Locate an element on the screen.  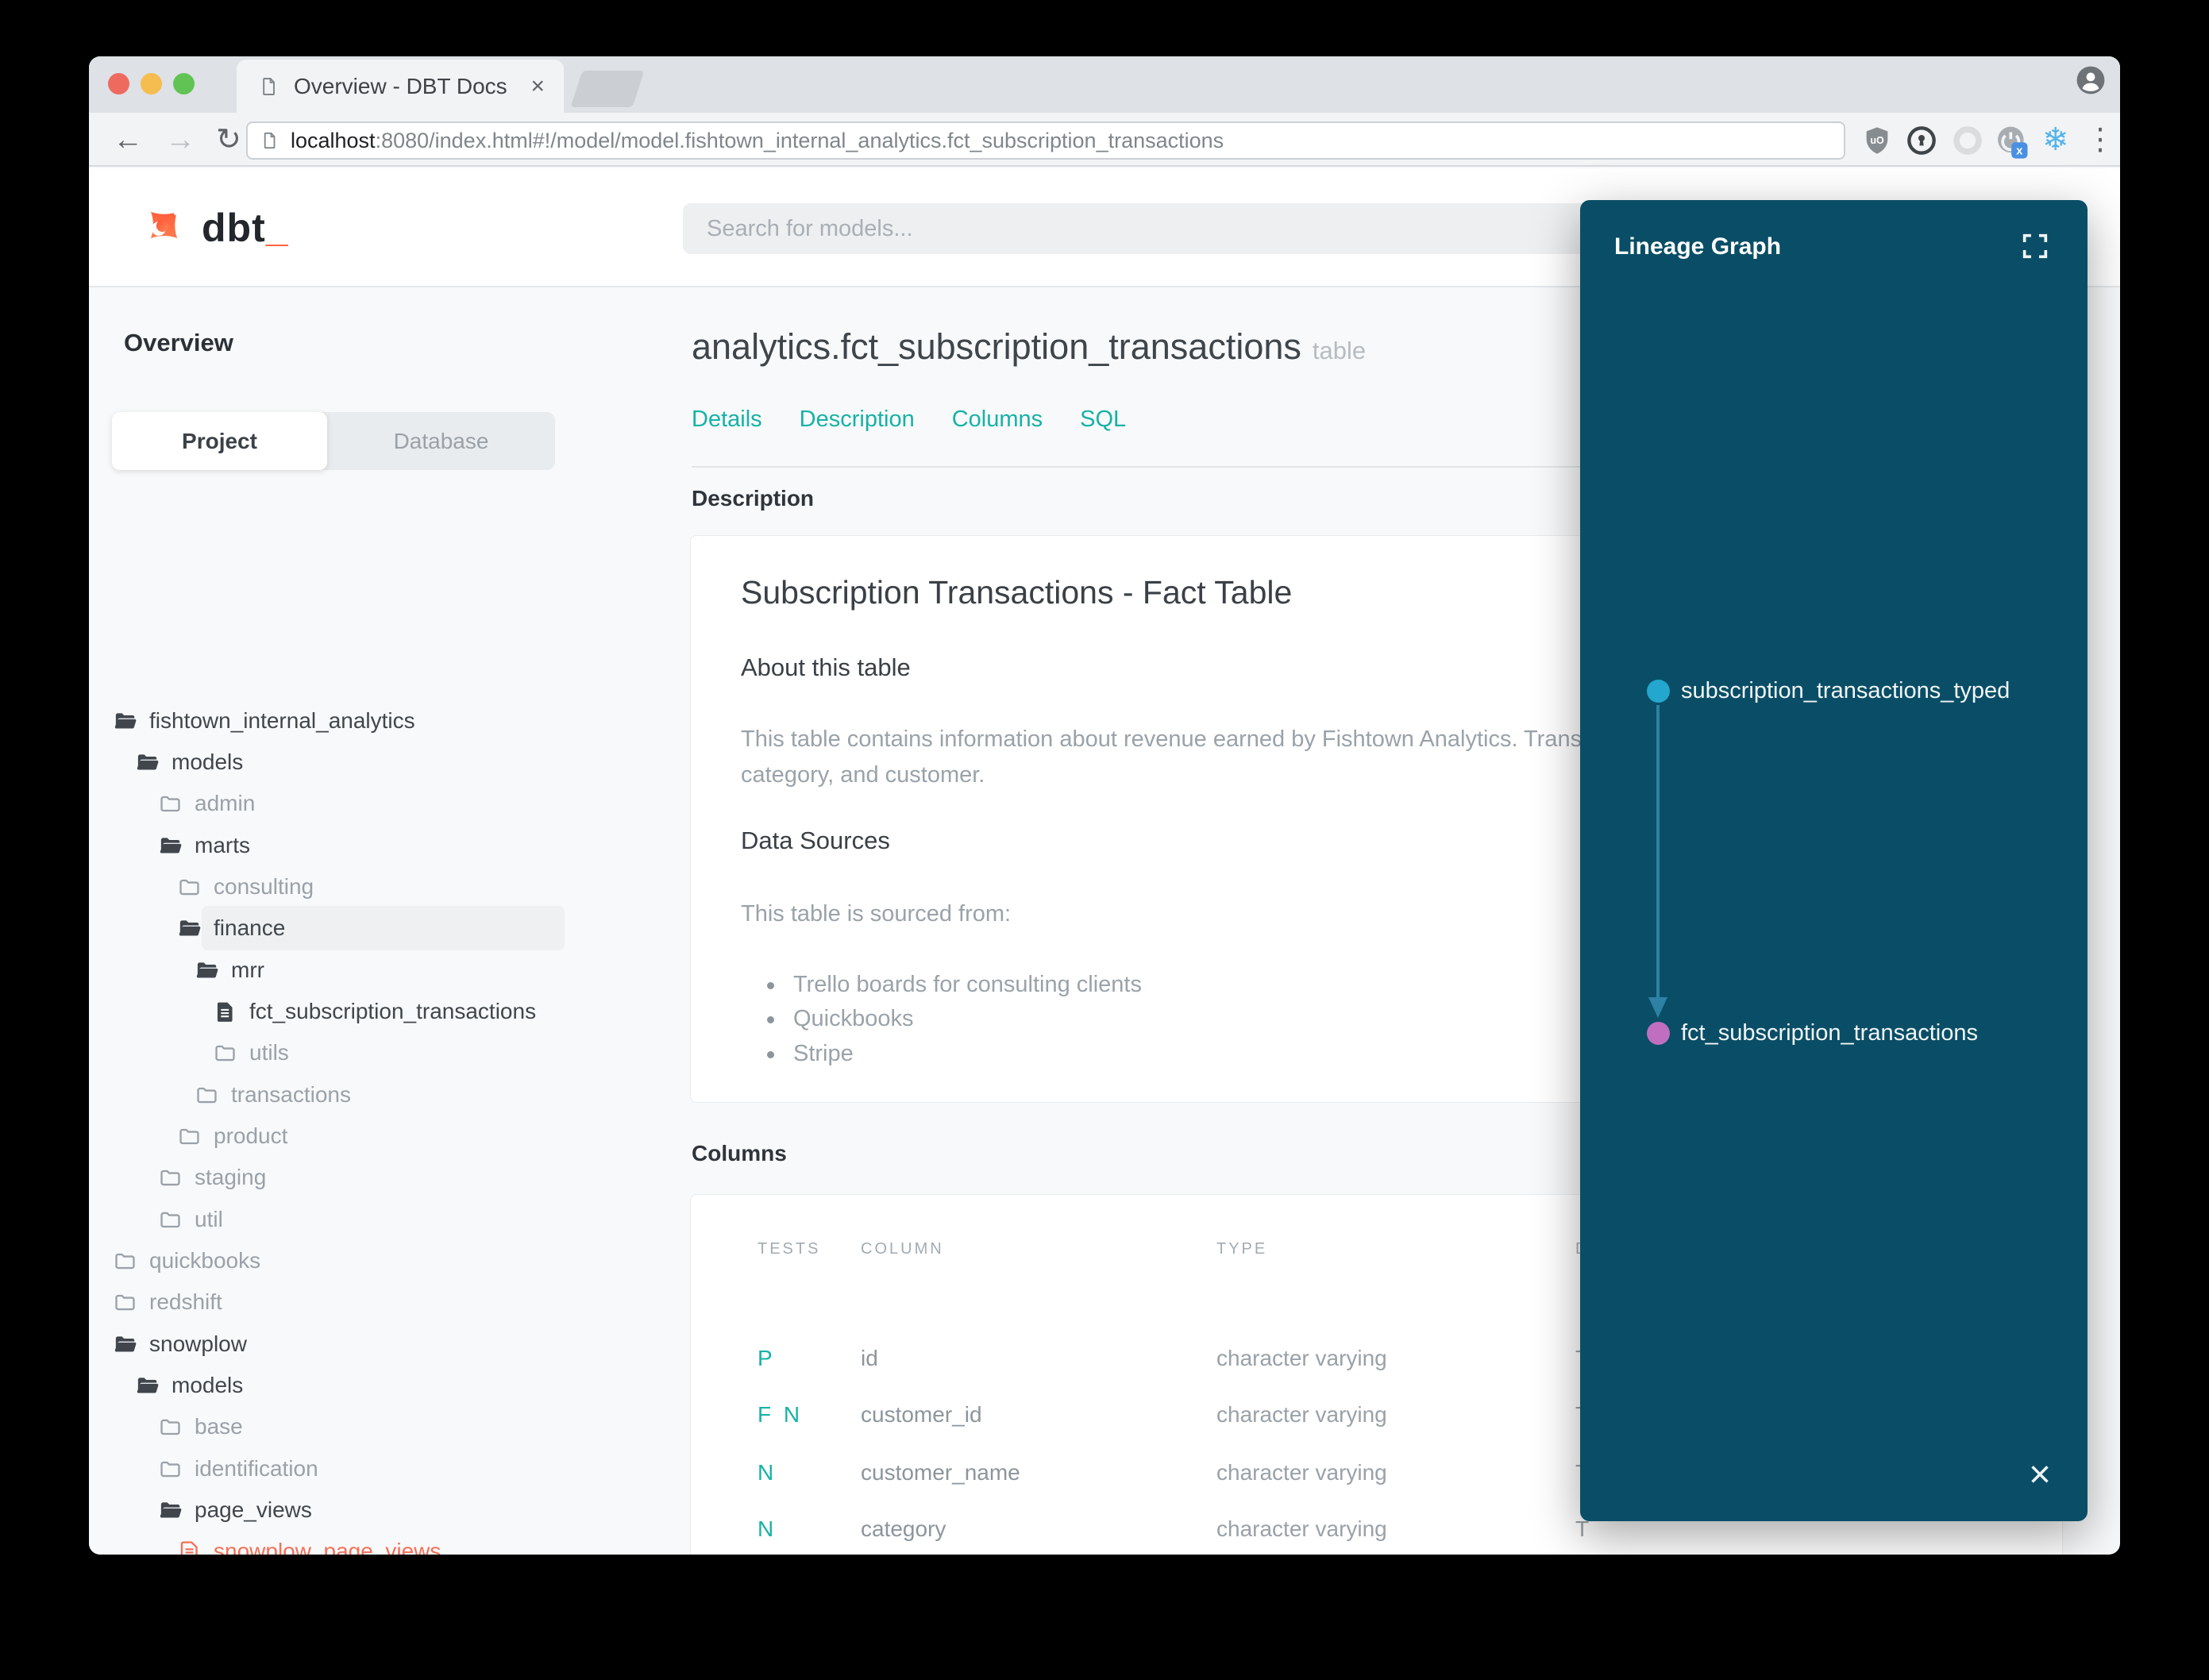
lineage-node-subscription-transactions-typed: subscription_transactions_typed is located at coordinates (1828, 691).